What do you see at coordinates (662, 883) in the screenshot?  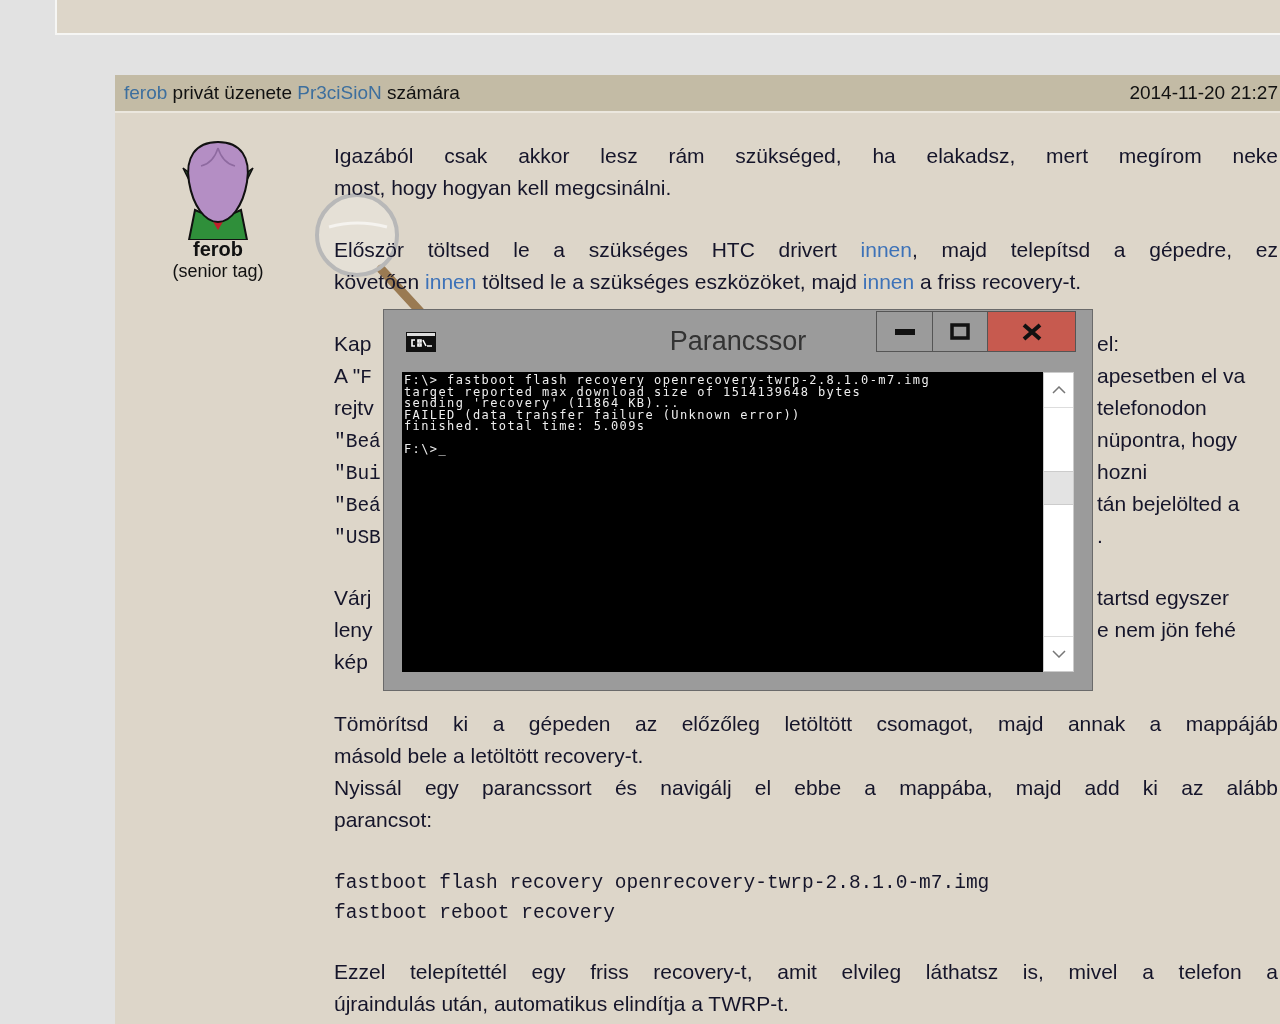 I see `code-text: fastboot flash recovery openrecovery-twrp-2.8.1.0-m7.img` at bounding box center [662, 883].